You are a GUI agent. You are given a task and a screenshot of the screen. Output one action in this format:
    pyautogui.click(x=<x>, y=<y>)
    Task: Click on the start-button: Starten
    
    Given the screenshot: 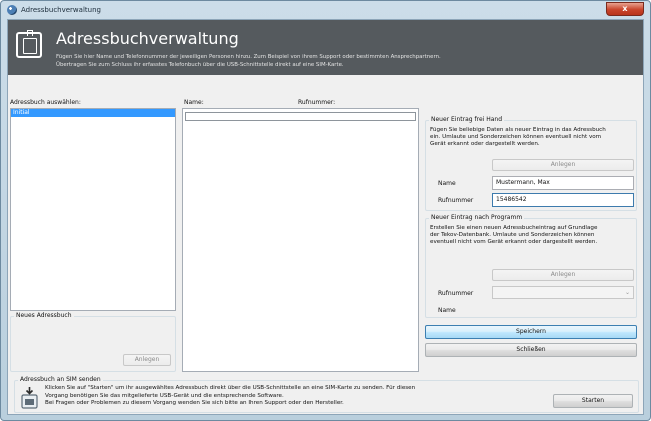 What is the action you would take?
    pyautogui.click(x=593, y=401)
    